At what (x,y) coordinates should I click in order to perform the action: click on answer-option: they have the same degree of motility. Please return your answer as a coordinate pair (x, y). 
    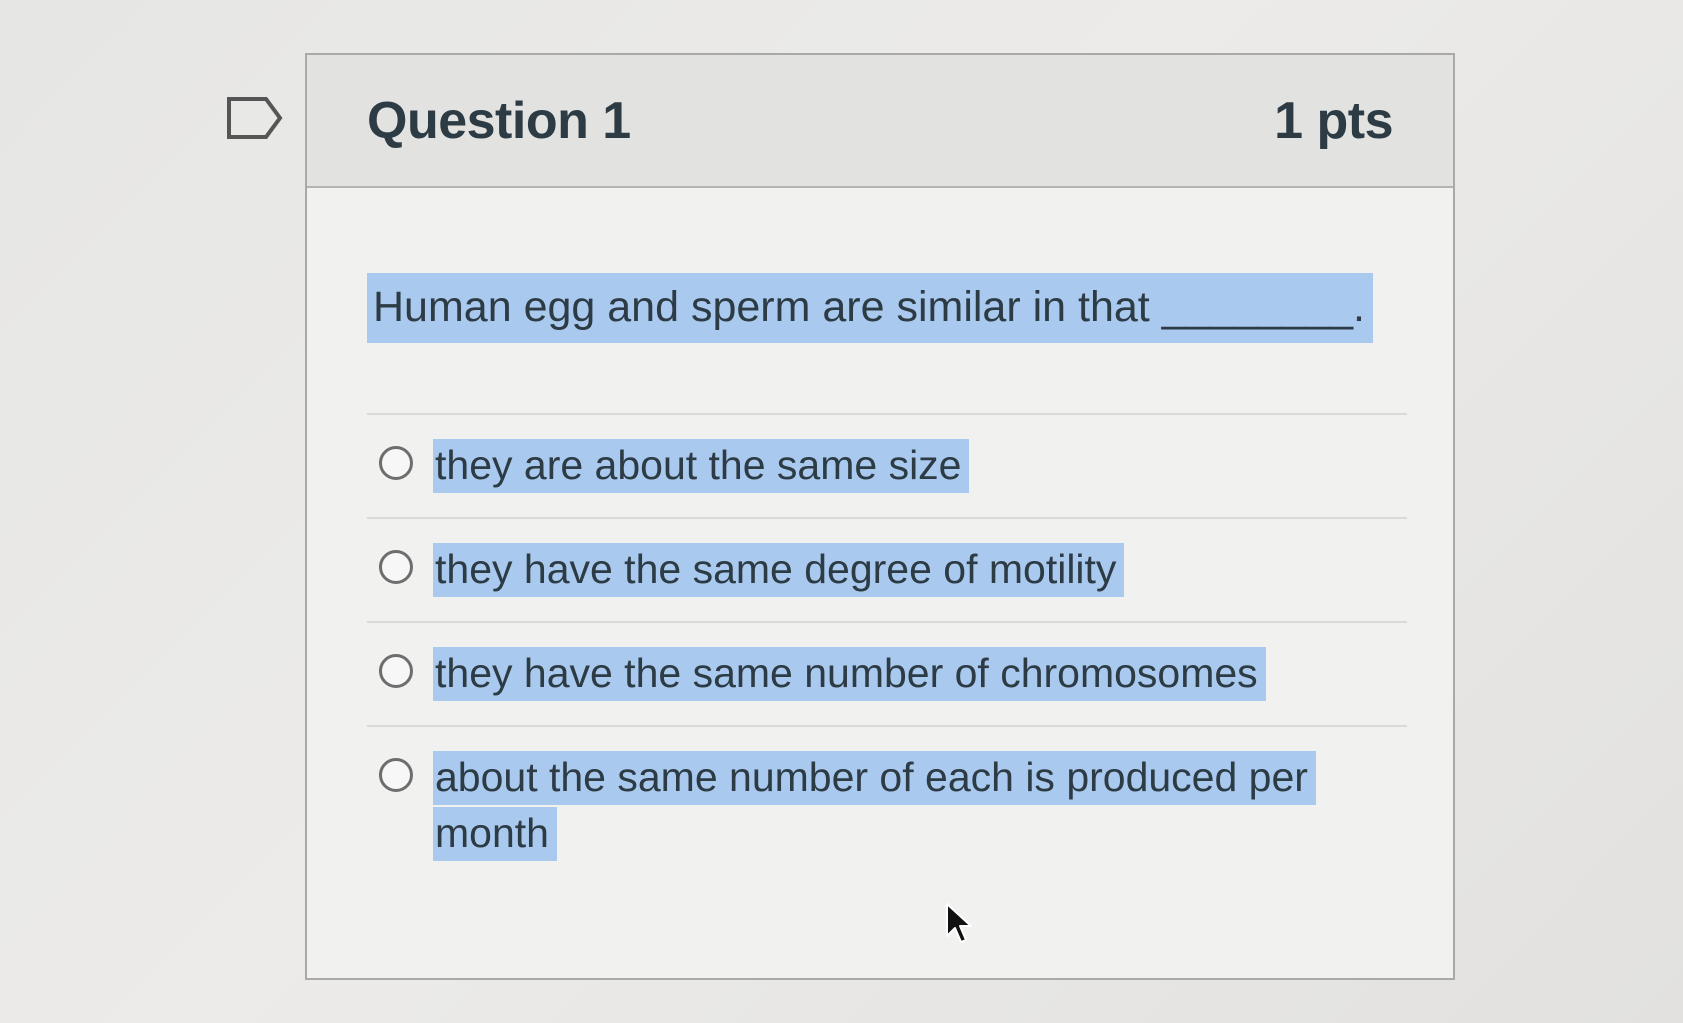
    Looking at the image, I should click on (887, 571).